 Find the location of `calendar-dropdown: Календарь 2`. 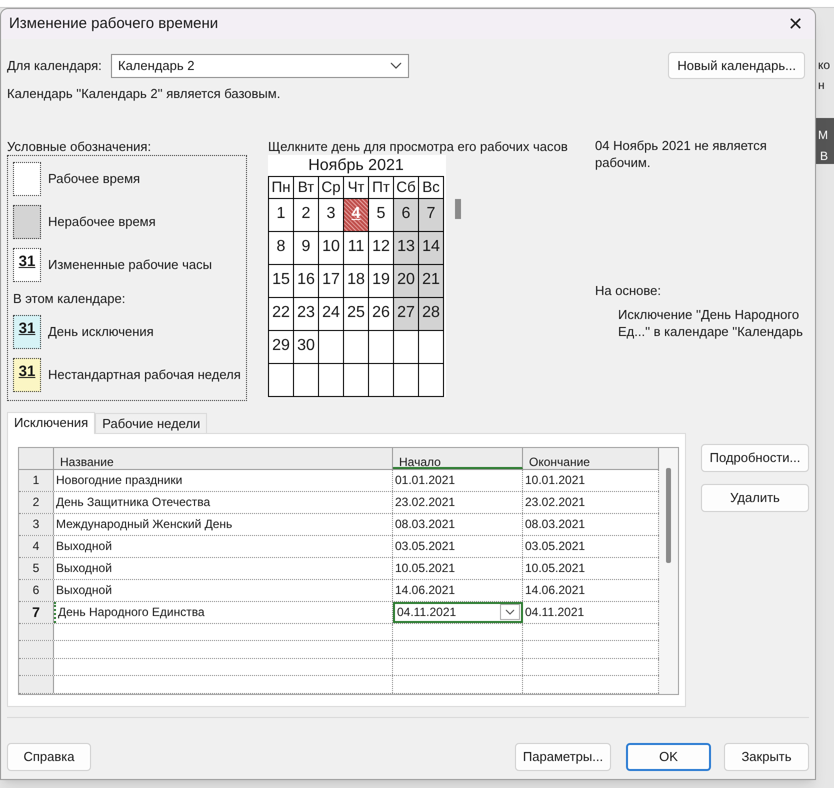

calendar-dropdown: Календарь 2 is located at coordinates (260, 66).